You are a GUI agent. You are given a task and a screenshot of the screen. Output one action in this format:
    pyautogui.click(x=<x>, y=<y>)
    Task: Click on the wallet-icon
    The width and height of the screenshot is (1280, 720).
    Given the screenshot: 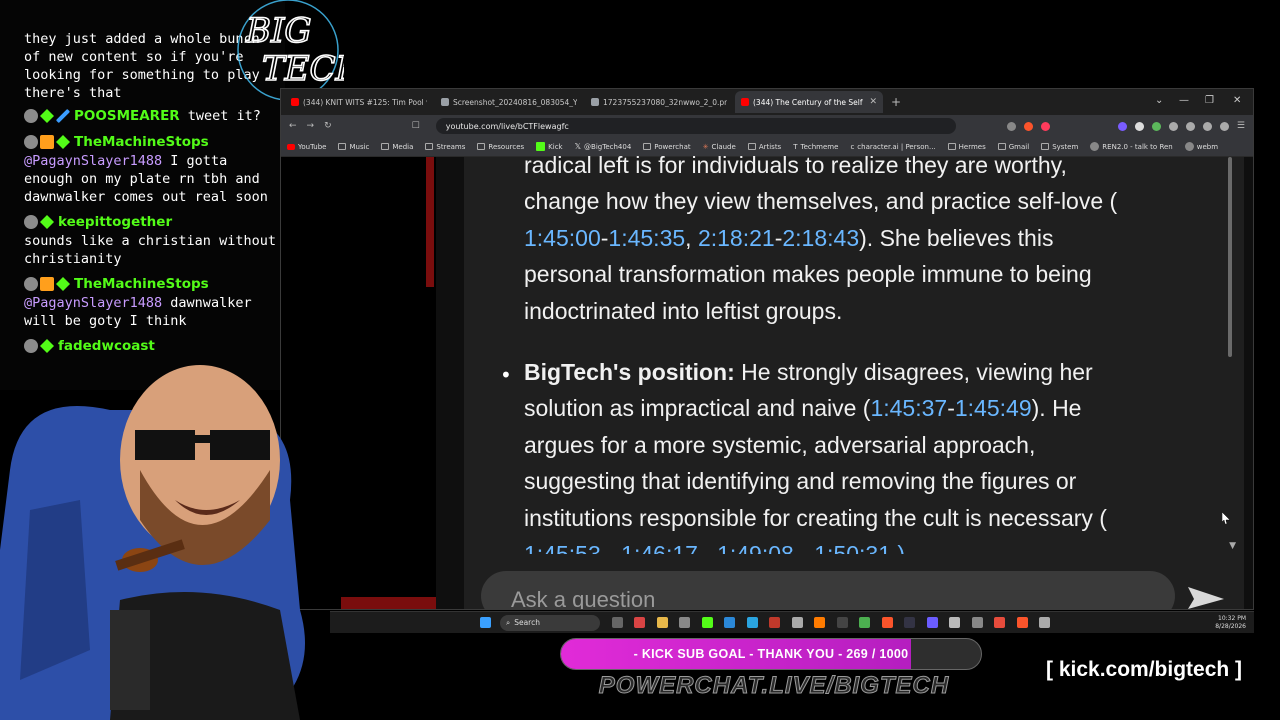 What is the action you would take?
    pyautogui.click(x=1224, y=126)
    